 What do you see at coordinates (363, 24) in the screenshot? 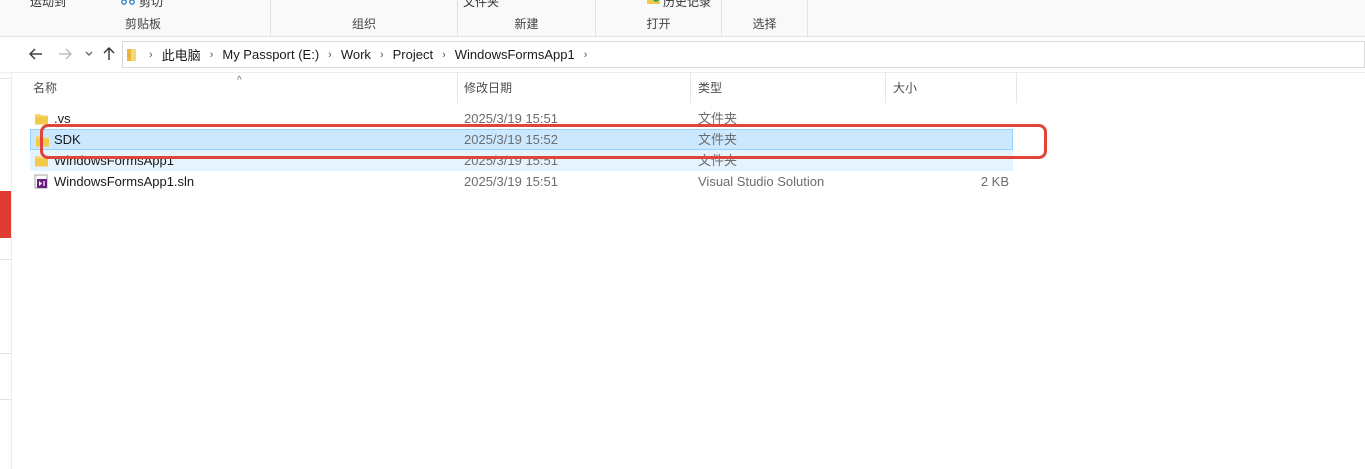
I see `ribbon-group-label: 组织` at bounding box center [363, 24].